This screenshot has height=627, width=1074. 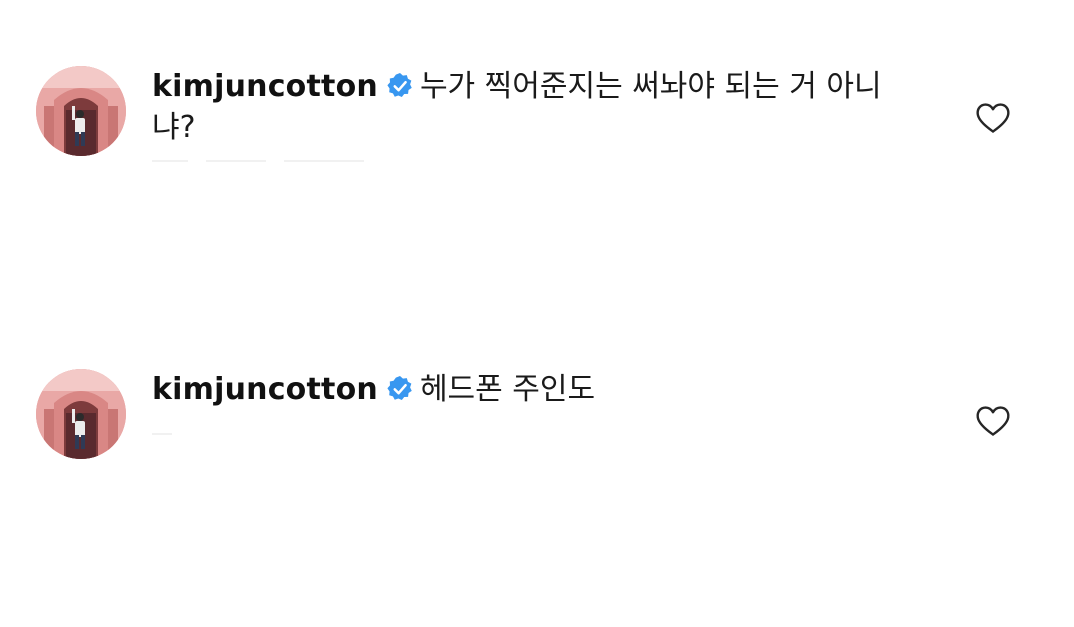 I want to click on comment-body: kimjuncotton 누가 찍어준지는 써놔야 되는 거 아니냐?, so click(x=532, y=107).